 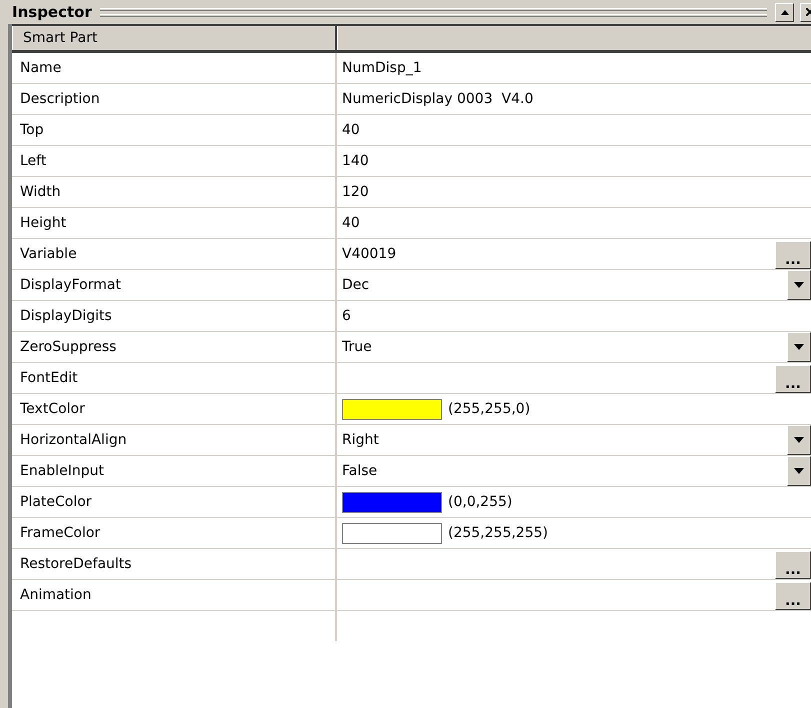 What do you see at coordinates (174, 254) in the screenshot?
I see `property-name: Variable` at bounding box center [174, 254].